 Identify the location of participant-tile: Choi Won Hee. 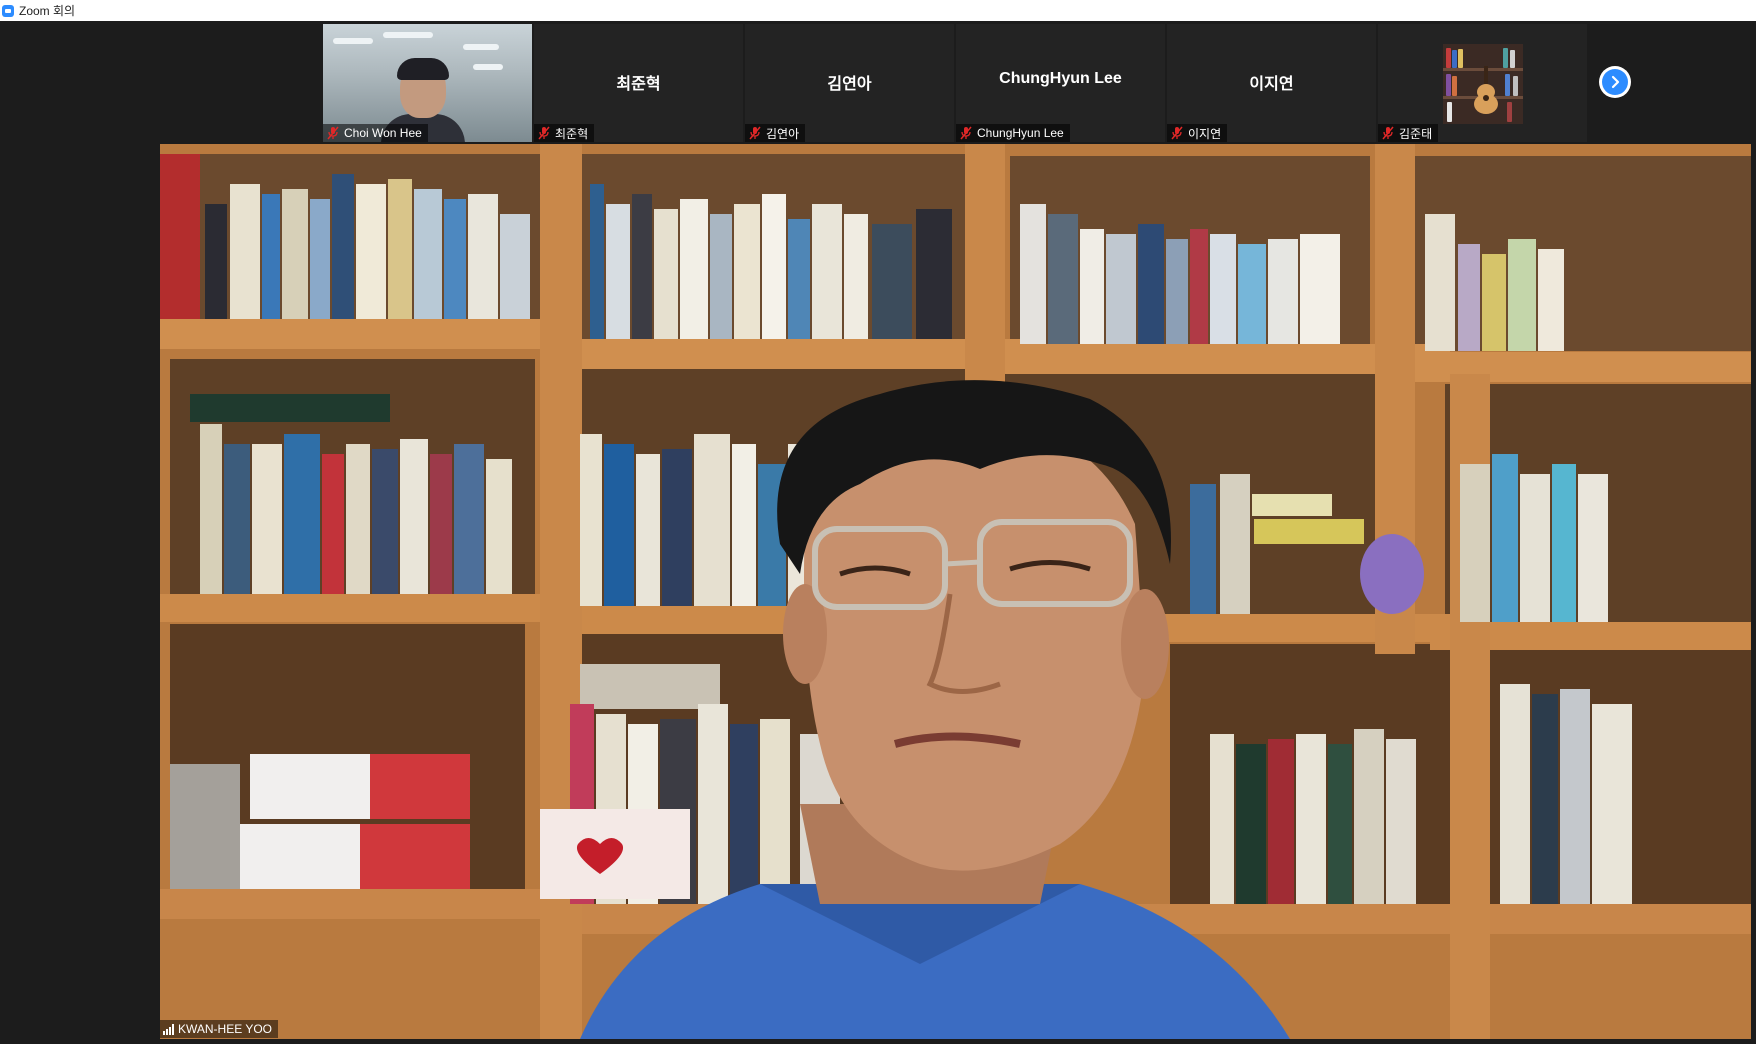
(427, 83).